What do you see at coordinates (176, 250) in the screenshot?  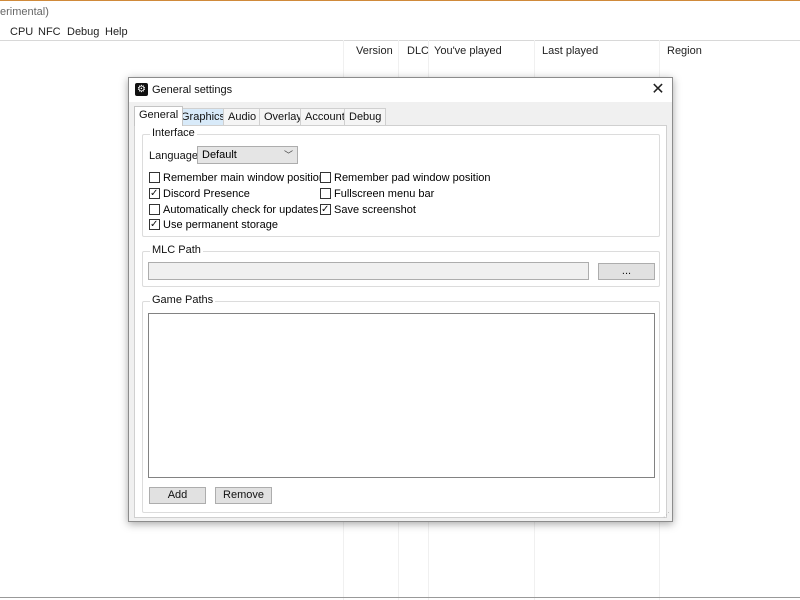 I see `mlc-path-group-label: MLC Path` at bounding box center [176, 250].